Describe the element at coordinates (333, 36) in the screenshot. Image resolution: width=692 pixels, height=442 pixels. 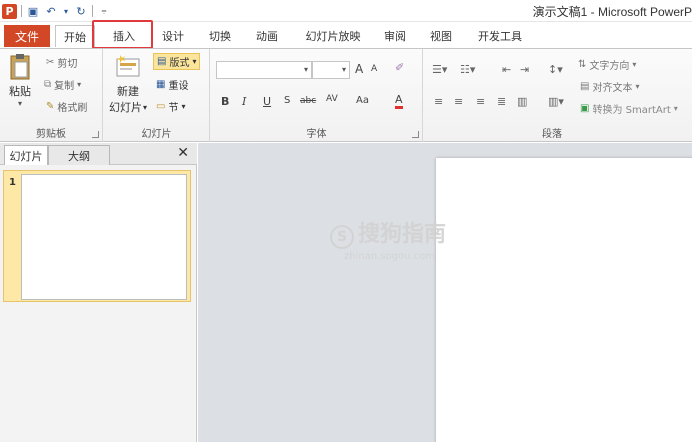
I see `tab-slideshow: 幻灯片放映` at that location.